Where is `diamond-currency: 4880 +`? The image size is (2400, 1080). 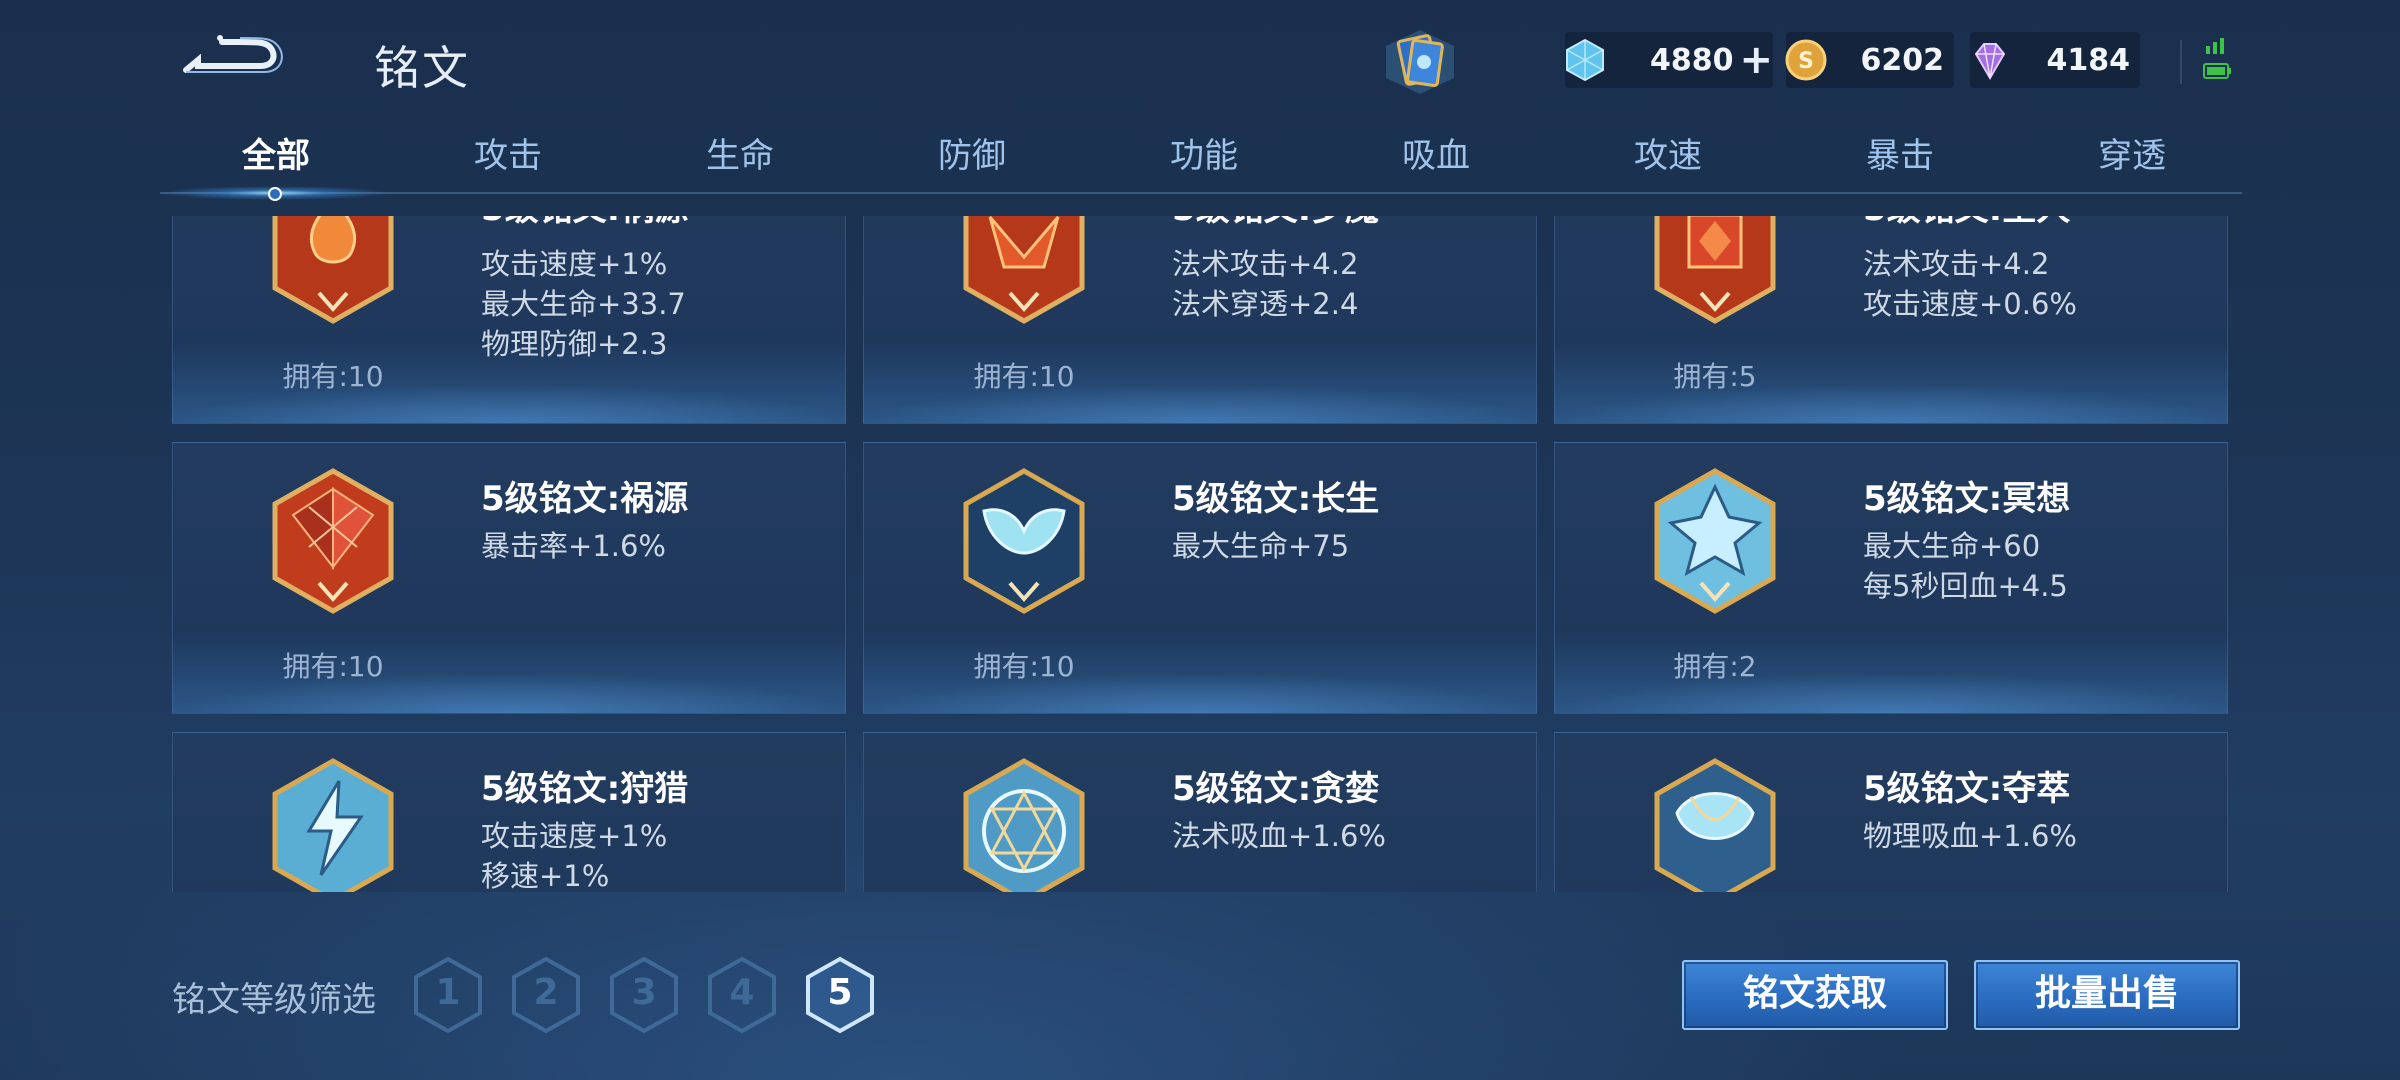 diamond-currency: 4880 + is located at coordinates (1669, 60).